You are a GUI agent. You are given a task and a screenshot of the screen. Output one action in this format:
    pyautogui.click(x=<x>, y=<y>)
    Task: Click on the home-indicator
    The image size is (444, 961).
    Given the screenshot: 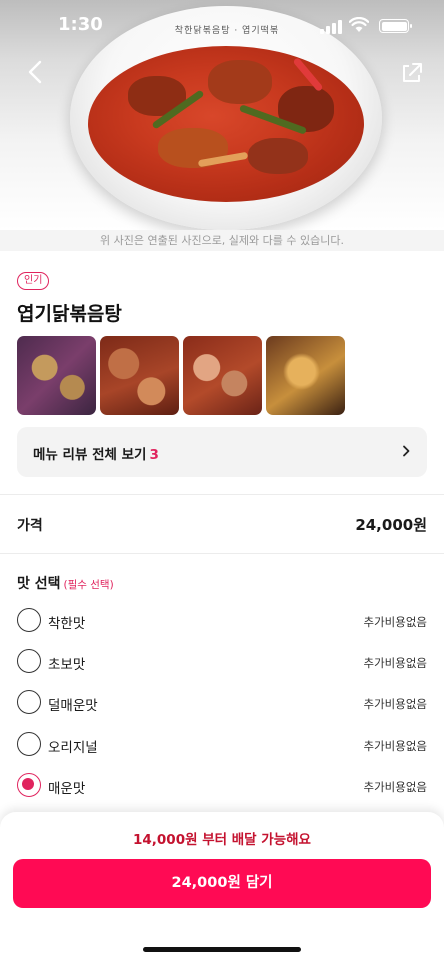 What is the action you would take?
    pyautogui.click(x=222, y=949)
    